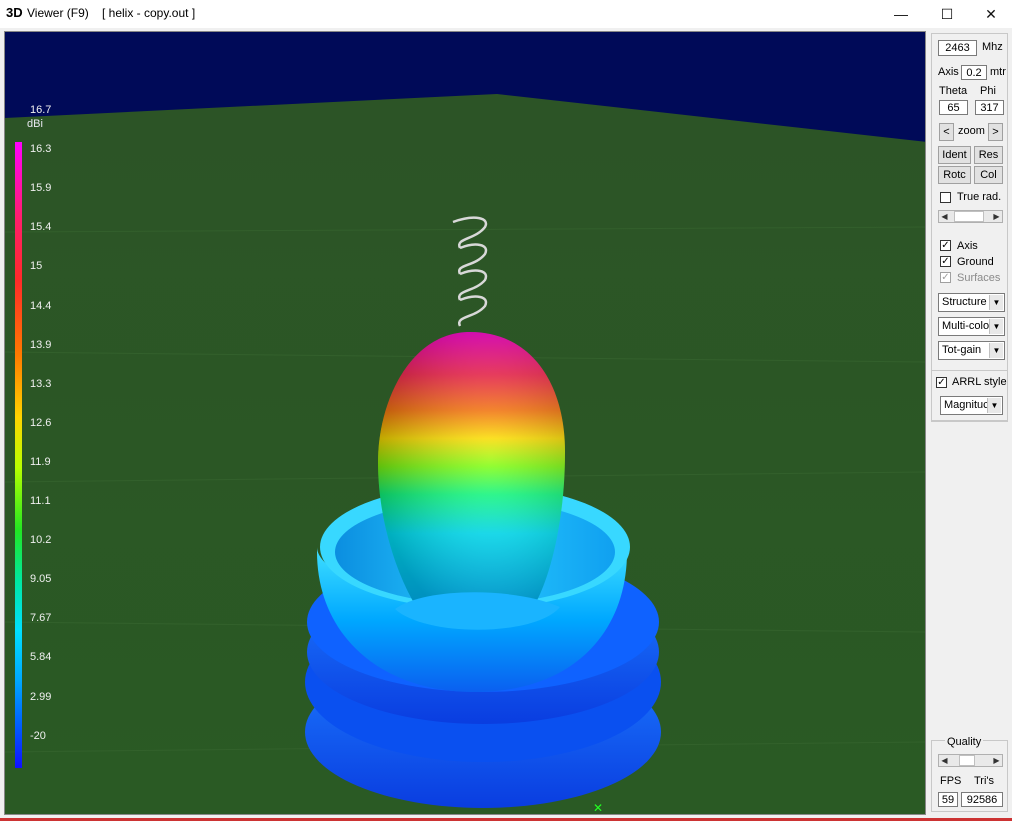 The image size is (1012, 821). I want to click on color-mode-select-value: Multi-colo, so click(966, 326).